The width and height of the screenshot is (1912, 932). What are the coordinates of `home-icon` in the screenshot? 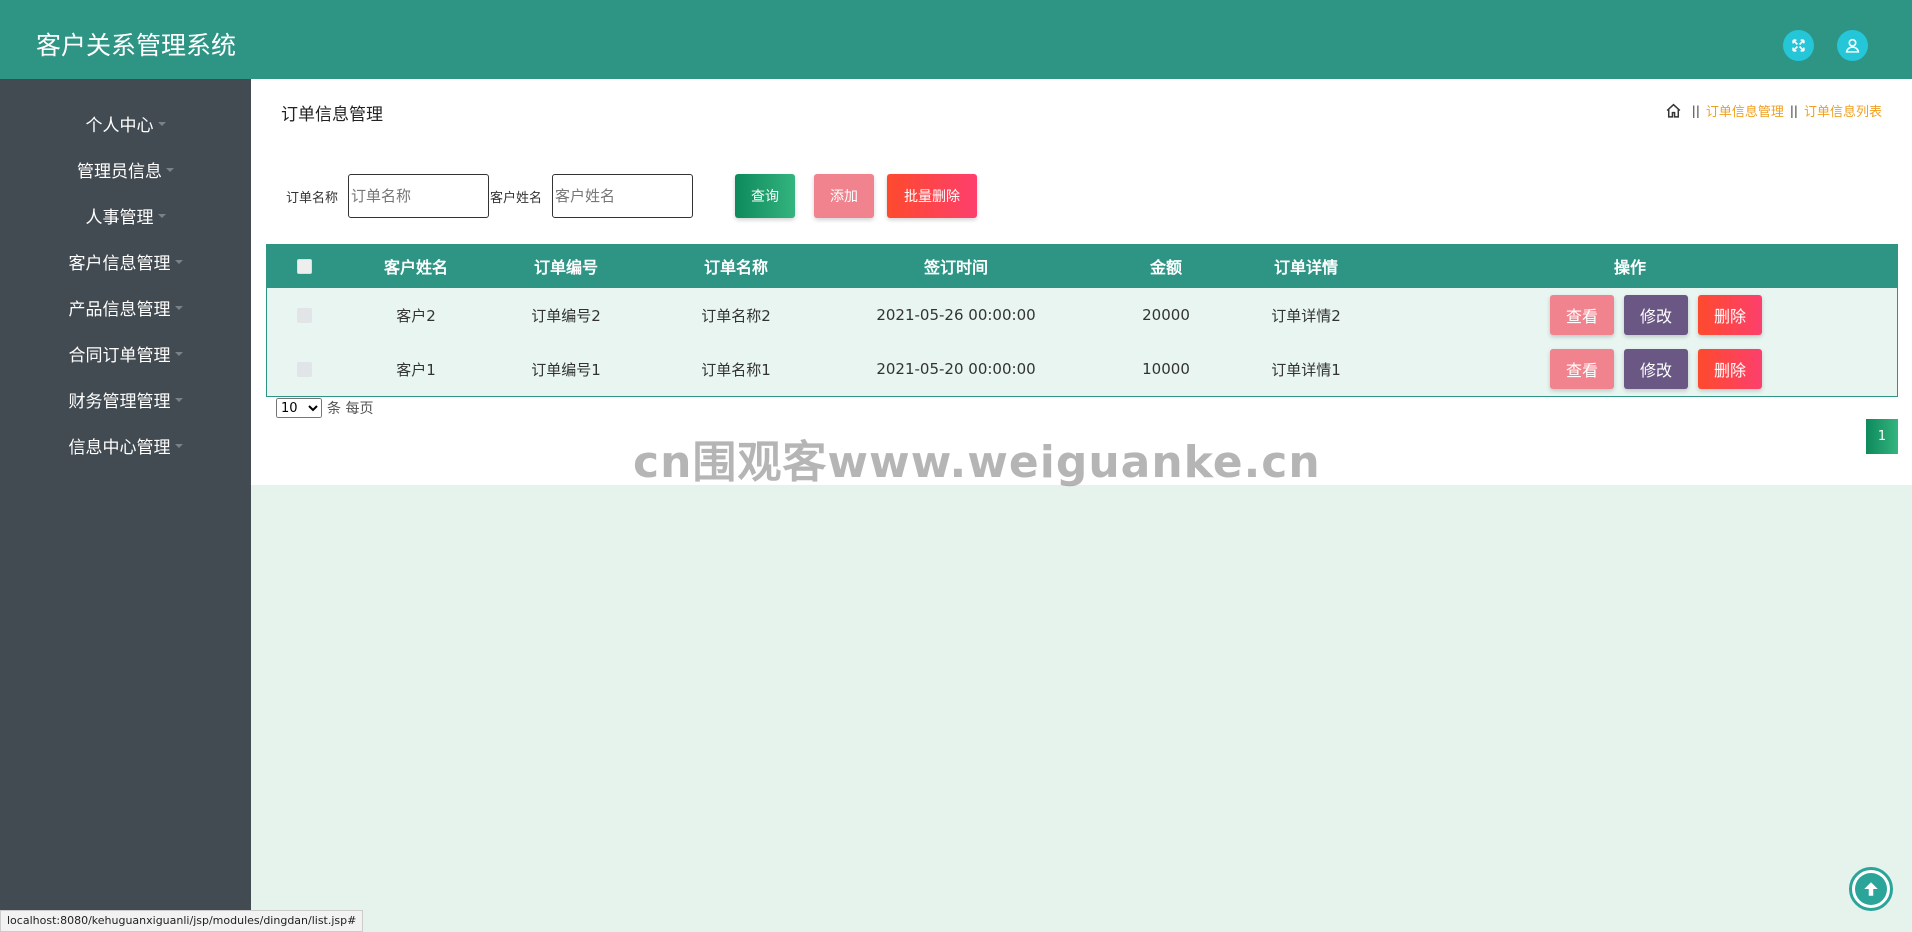 It's located at (1673, 110).